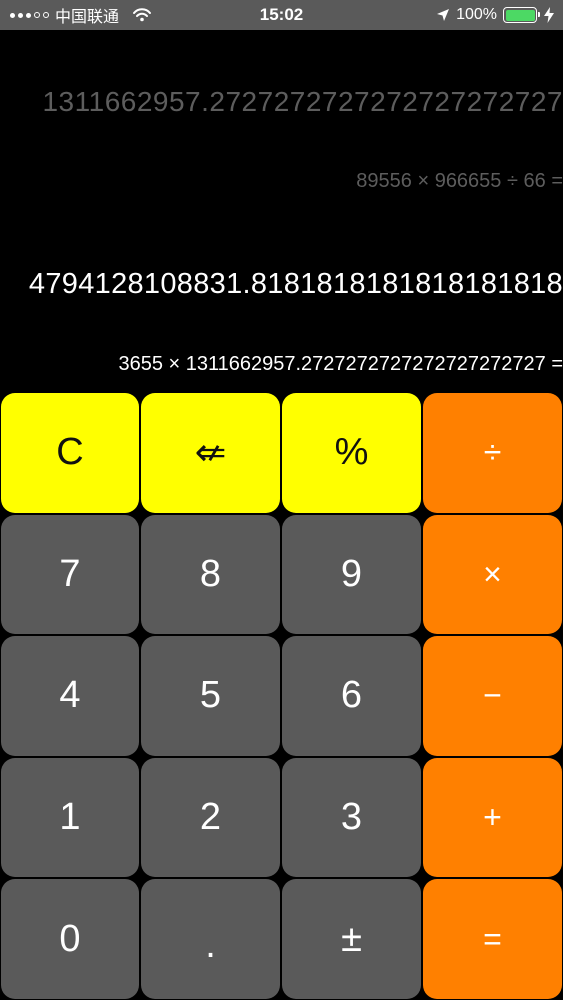 The width and height of the screenshot is (563, 1000). I want to click on location-arrow-icon, so click(443, 15).